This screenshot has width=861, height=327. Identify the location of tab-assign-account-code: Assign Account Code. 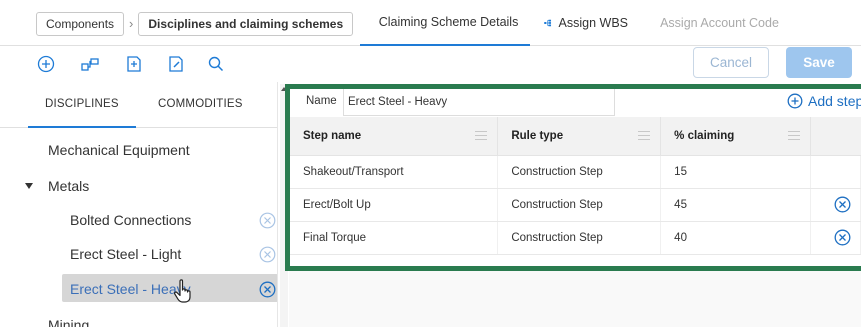
(716, 23).